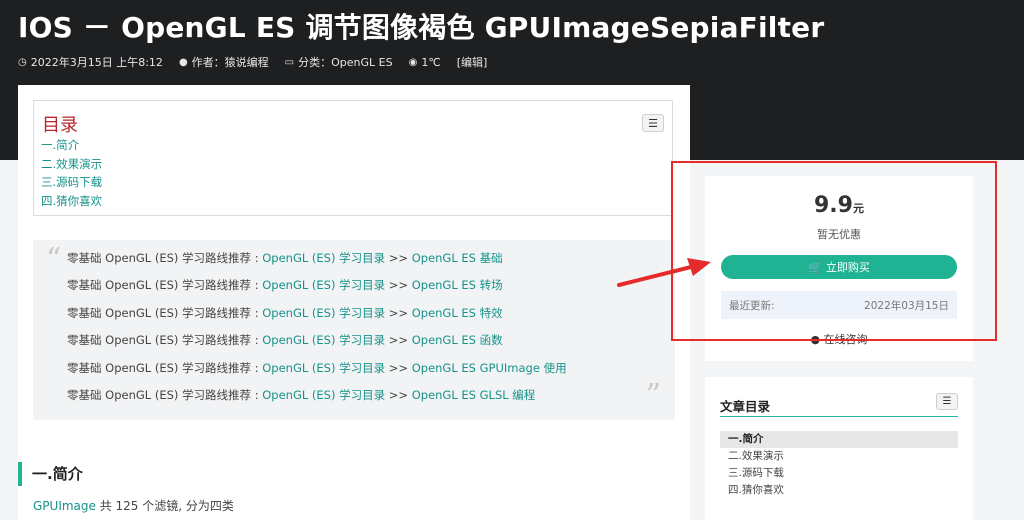 This screenshot has width=1024, height=520. Describe the element at coordinates (457, 285) in the screenshot. I see `quote-link-topic: OpenGL ES 转场` at that location.